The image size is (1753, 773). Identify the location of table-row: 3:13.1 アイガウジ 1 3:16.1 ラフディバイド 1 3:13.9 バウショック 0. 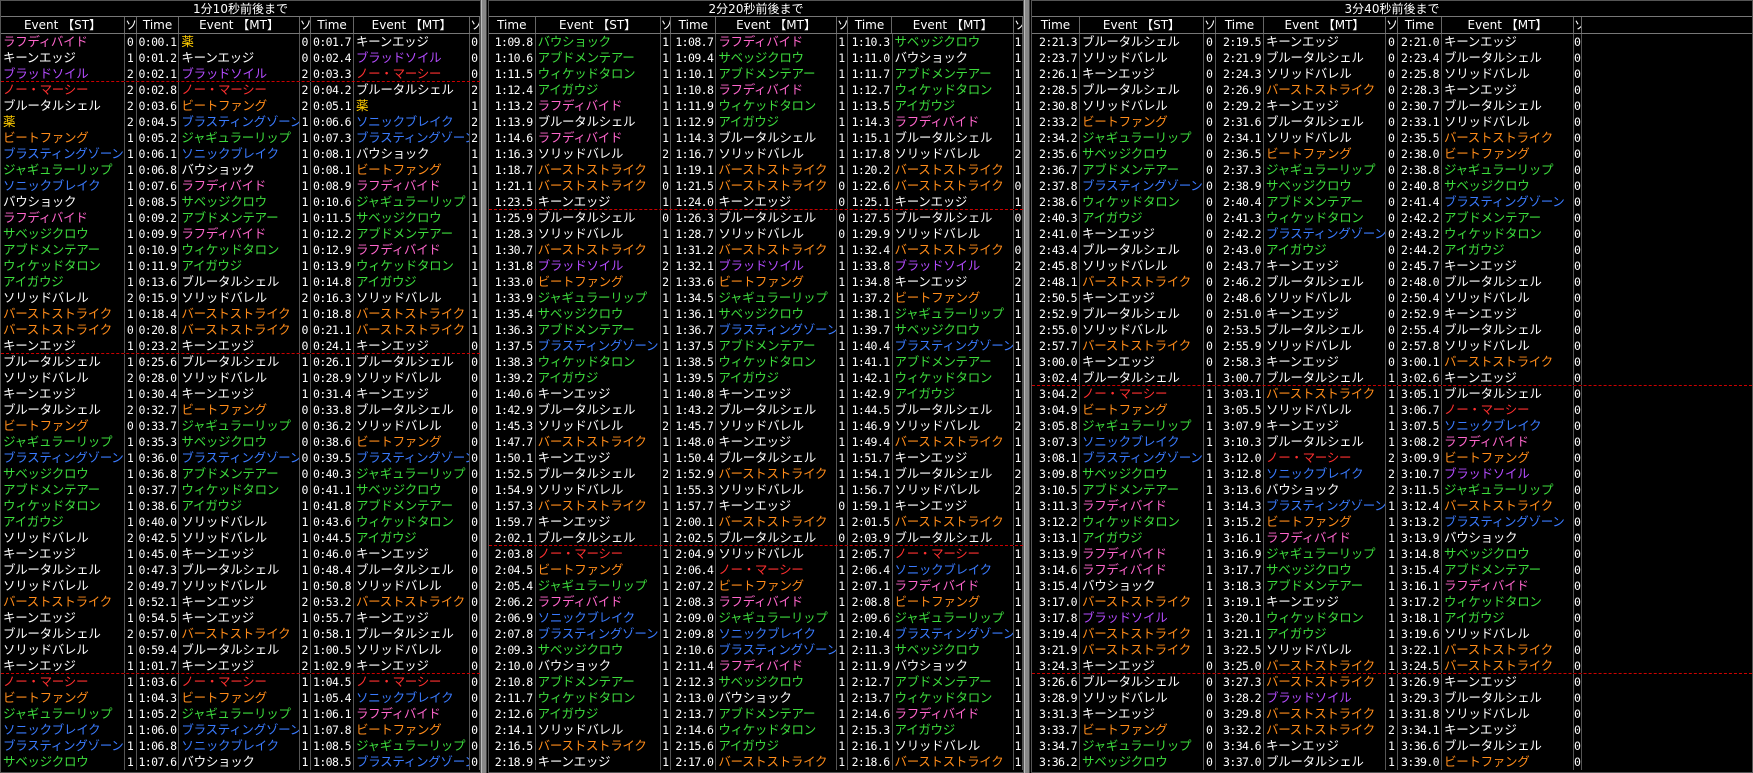
(1392, 538).